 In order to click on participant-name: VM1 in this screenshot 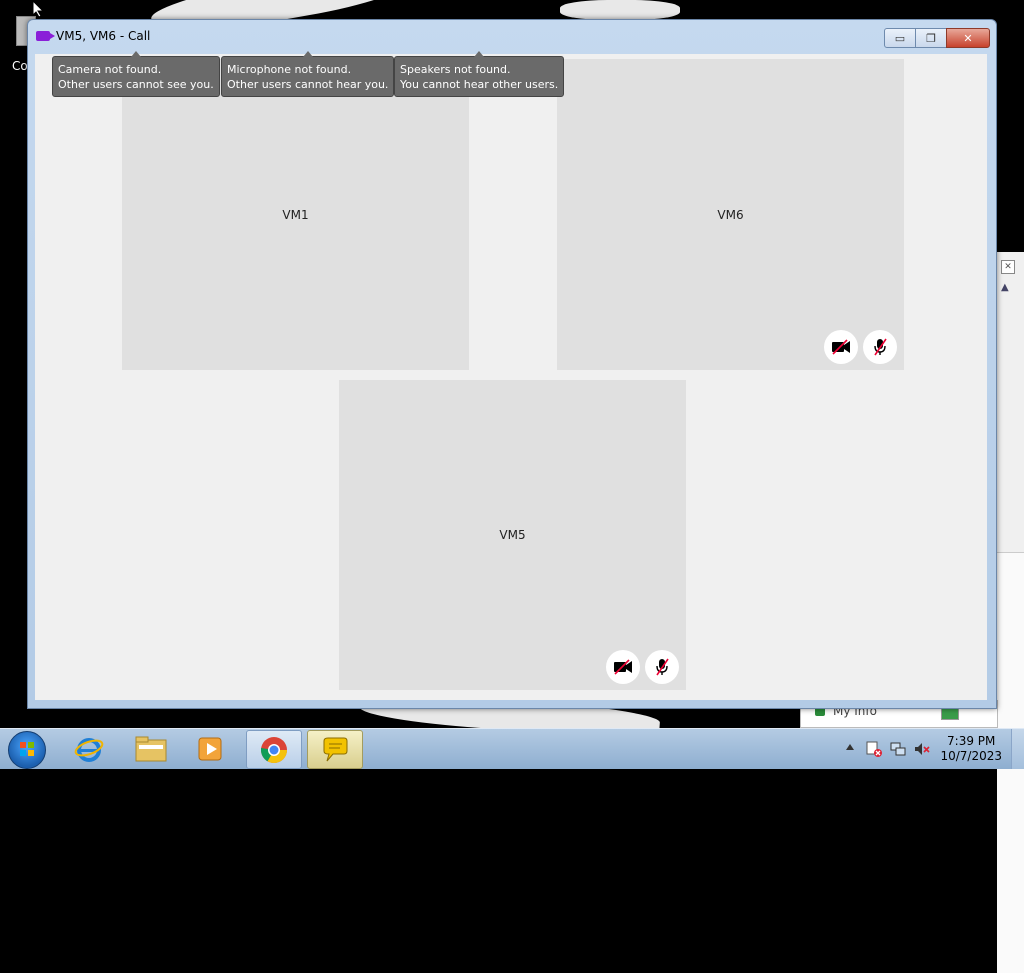, I will do `click(295, 214)`.